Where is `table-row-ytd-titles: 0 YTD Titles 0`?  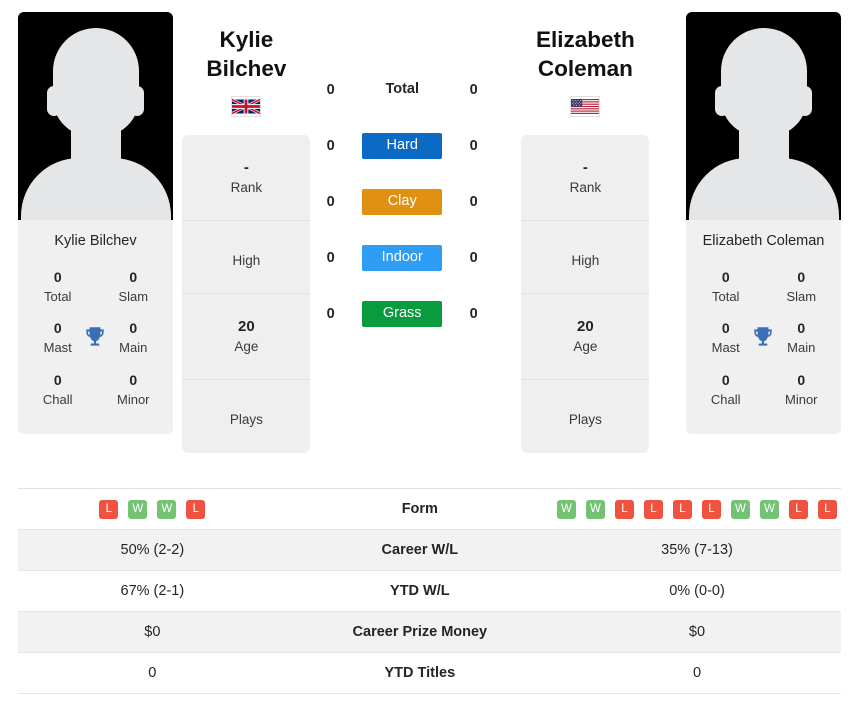 table-row-ytd-titles: 0 YTD Titles 0 is located at coordinates (429, 673).